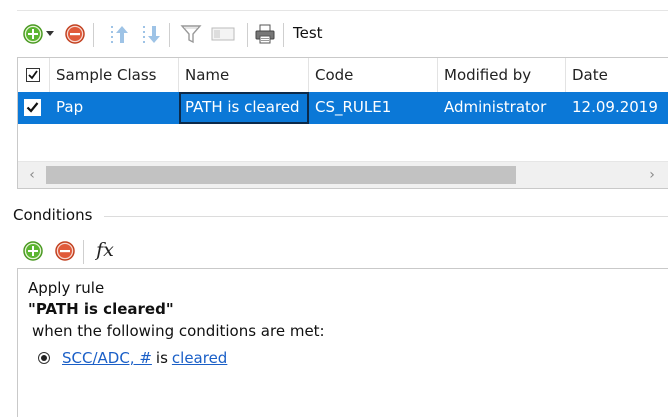 The height and width of the screenshot is (417, 668). I want to click on print-icon, so click(265, 34).